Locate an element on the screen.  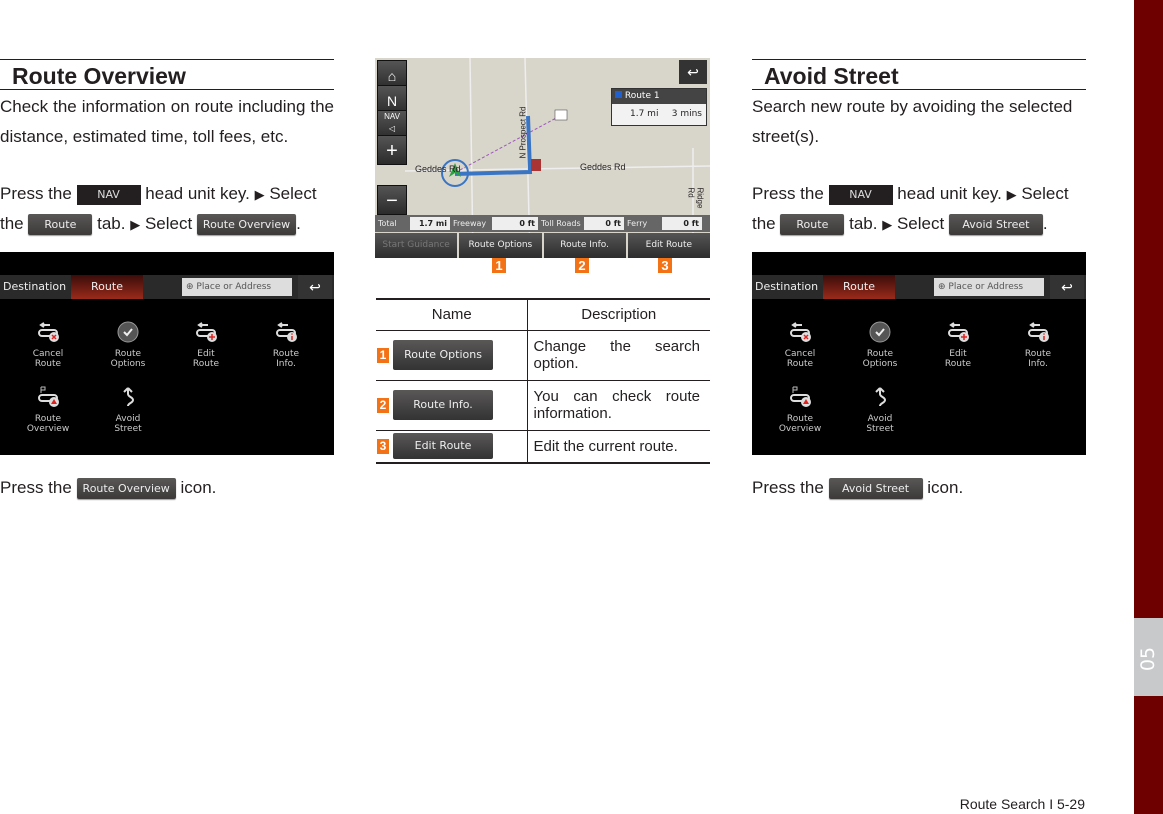
row-description: Change the search option. is located at coordinates (617, 355).